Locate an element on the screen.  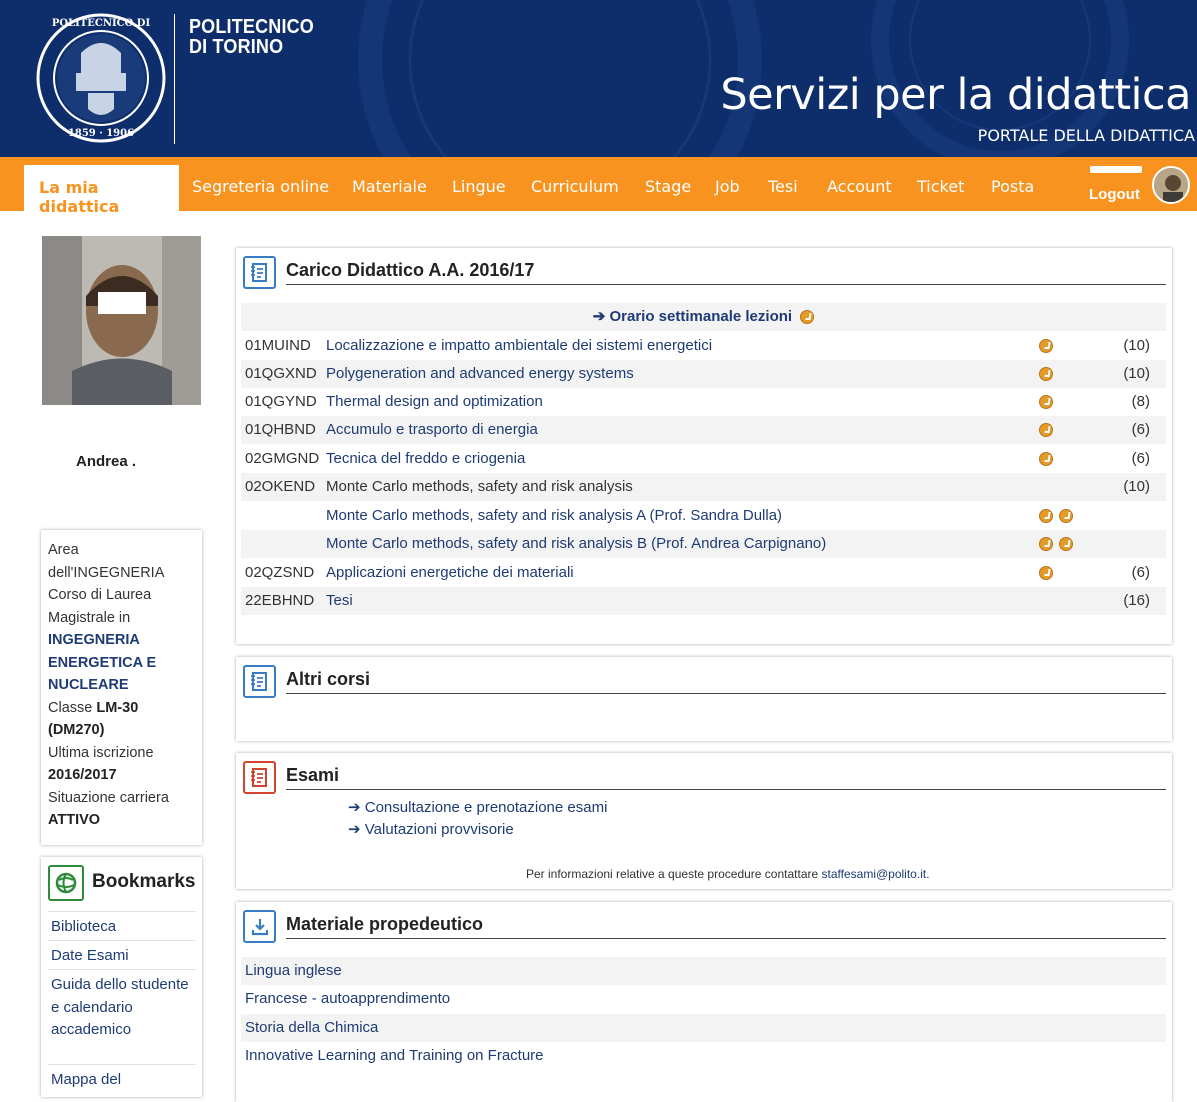
university-seal-icon: POLITECNICO DI 1859 · 1906 is located at coordinates (101, 78).